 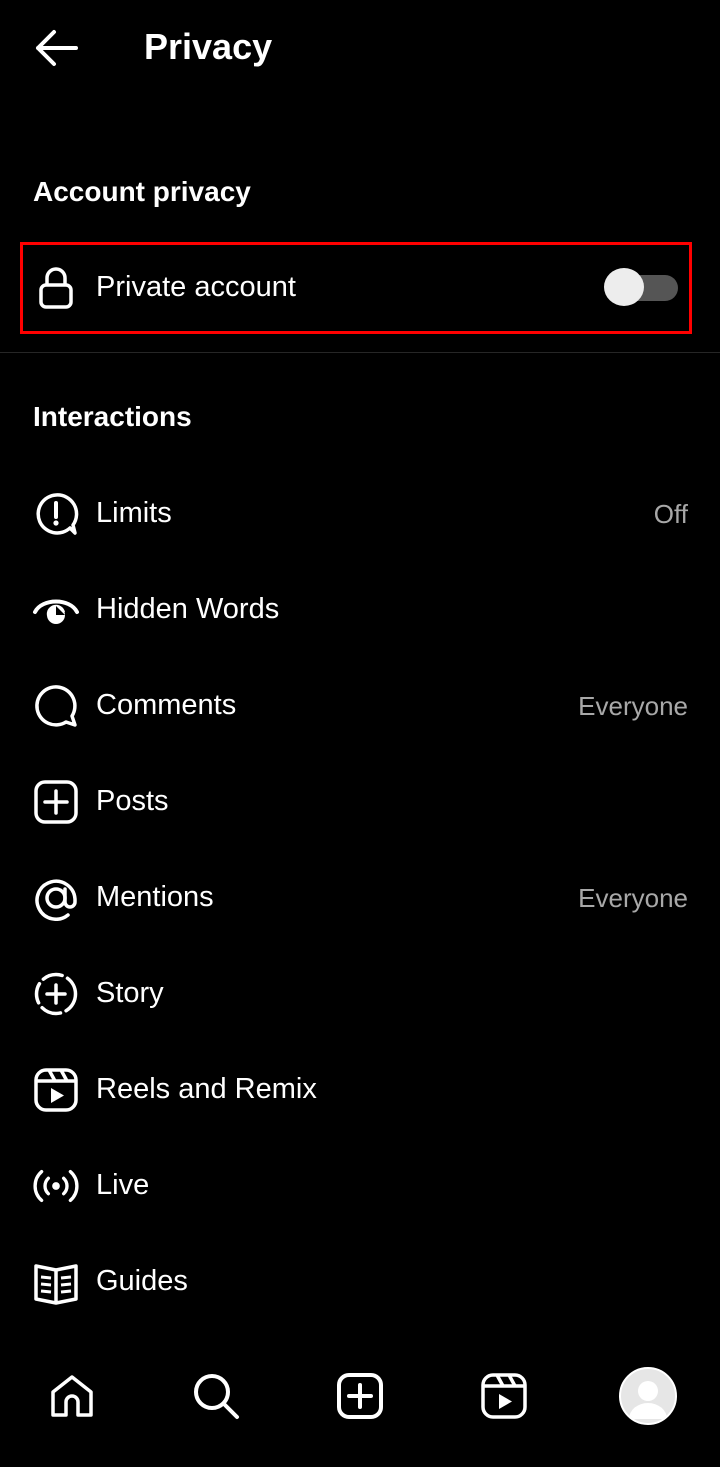 I want to click on guides-icon, so click(x=56, y=1282).